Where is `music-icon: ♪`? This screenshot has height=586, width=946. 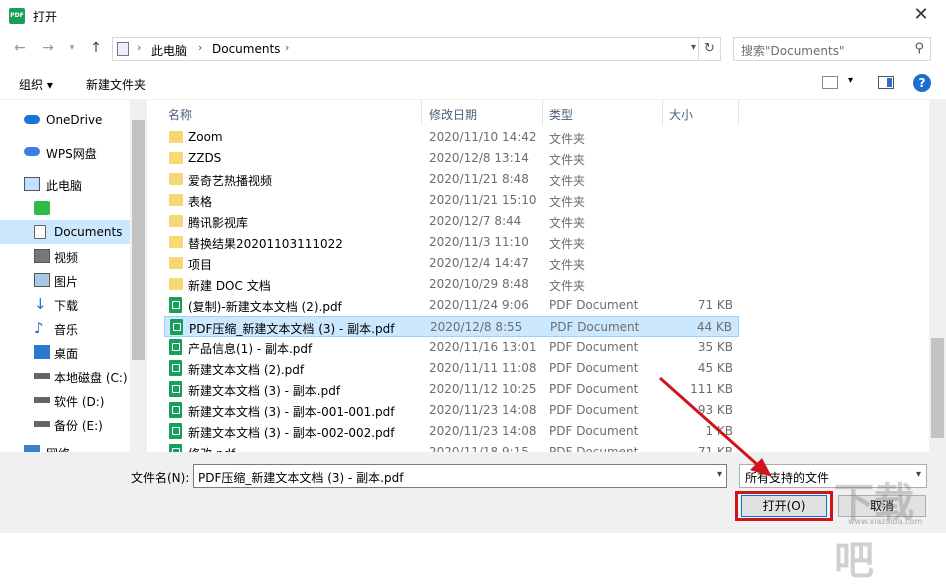
music-icon: ♪ is located at coordinates (39, 328).